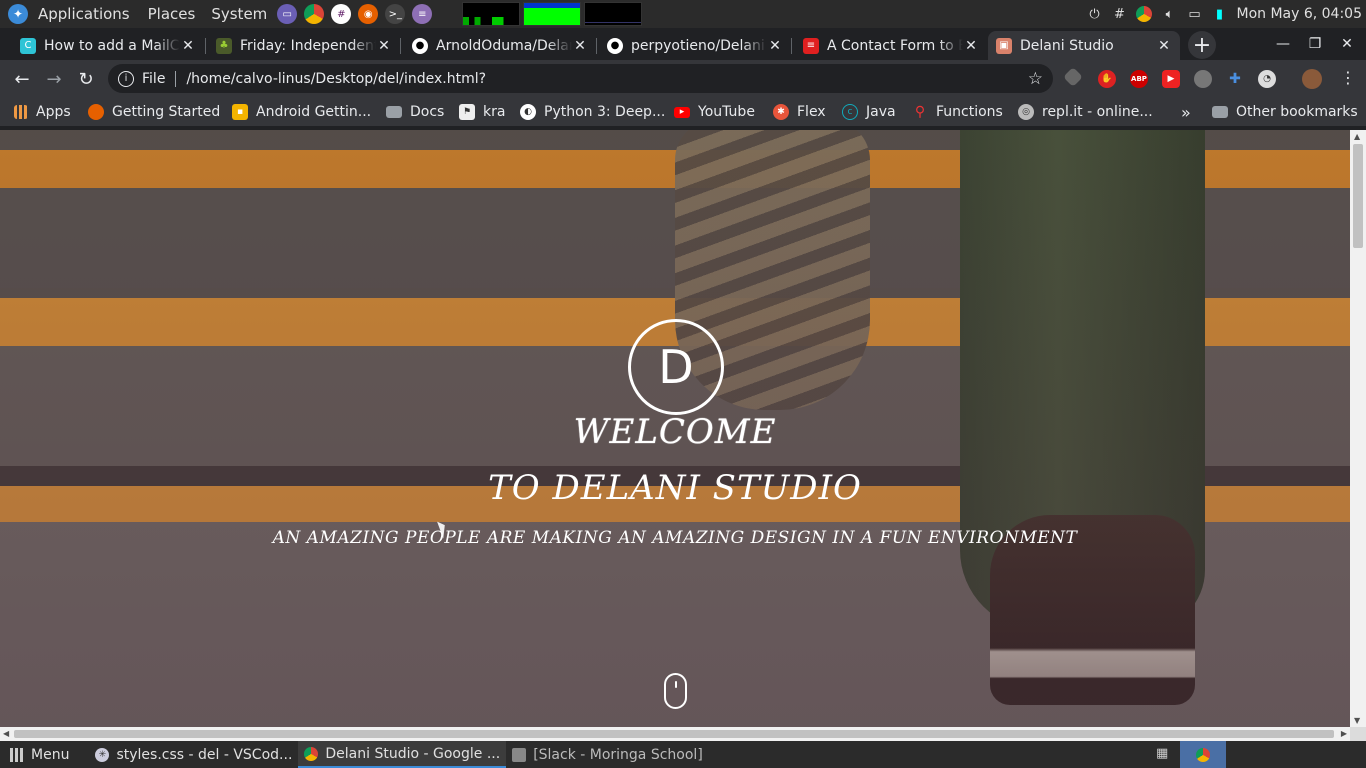 The height and width of the screenshot is (768, 1366). What do you see at coordinates (1312, 79) in the screenshot?
I see `profile-avatar` at bounding box center [1312, 79].